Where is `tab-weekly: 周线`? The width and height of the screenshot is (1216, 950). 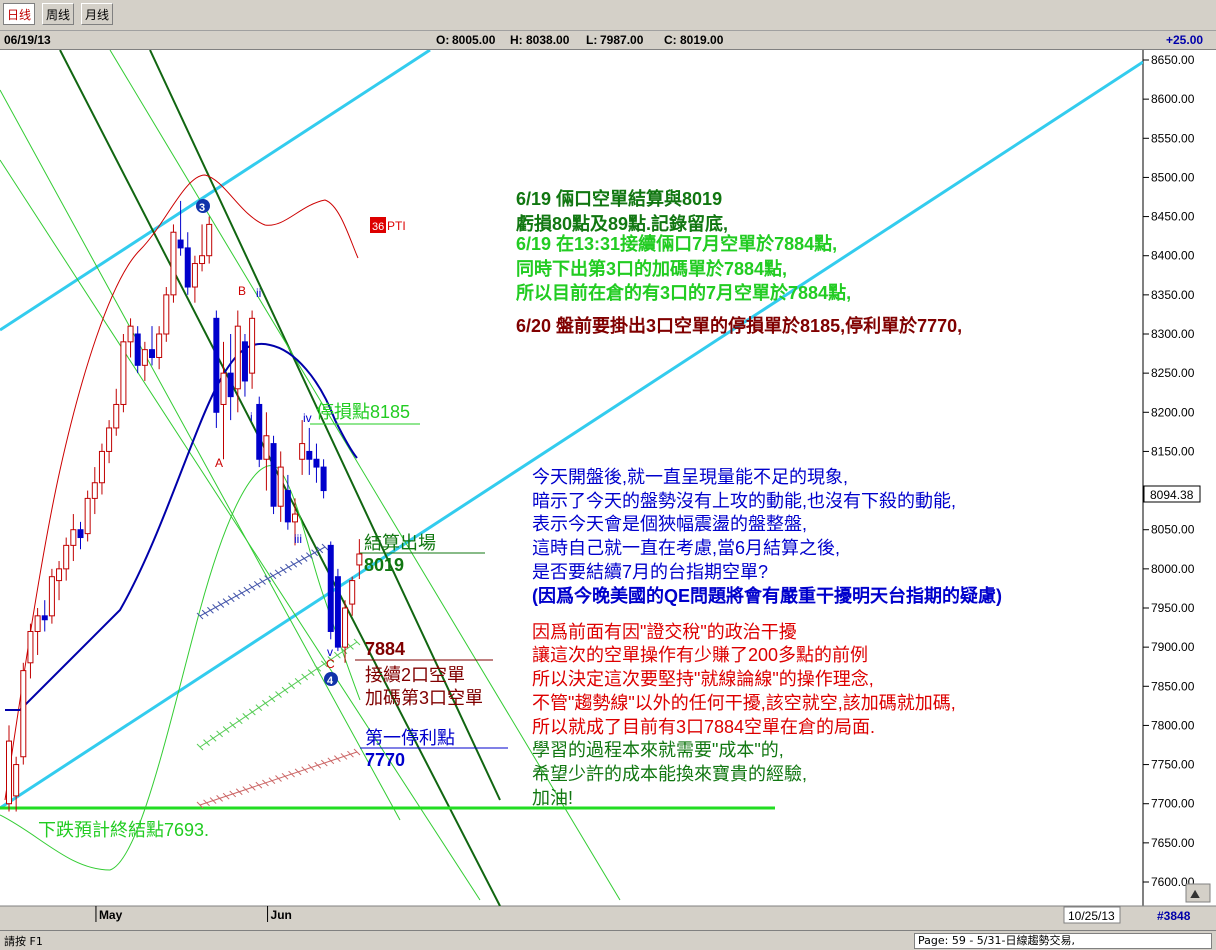 tab-weekly: 周线 is located at coordinates (58, 14).